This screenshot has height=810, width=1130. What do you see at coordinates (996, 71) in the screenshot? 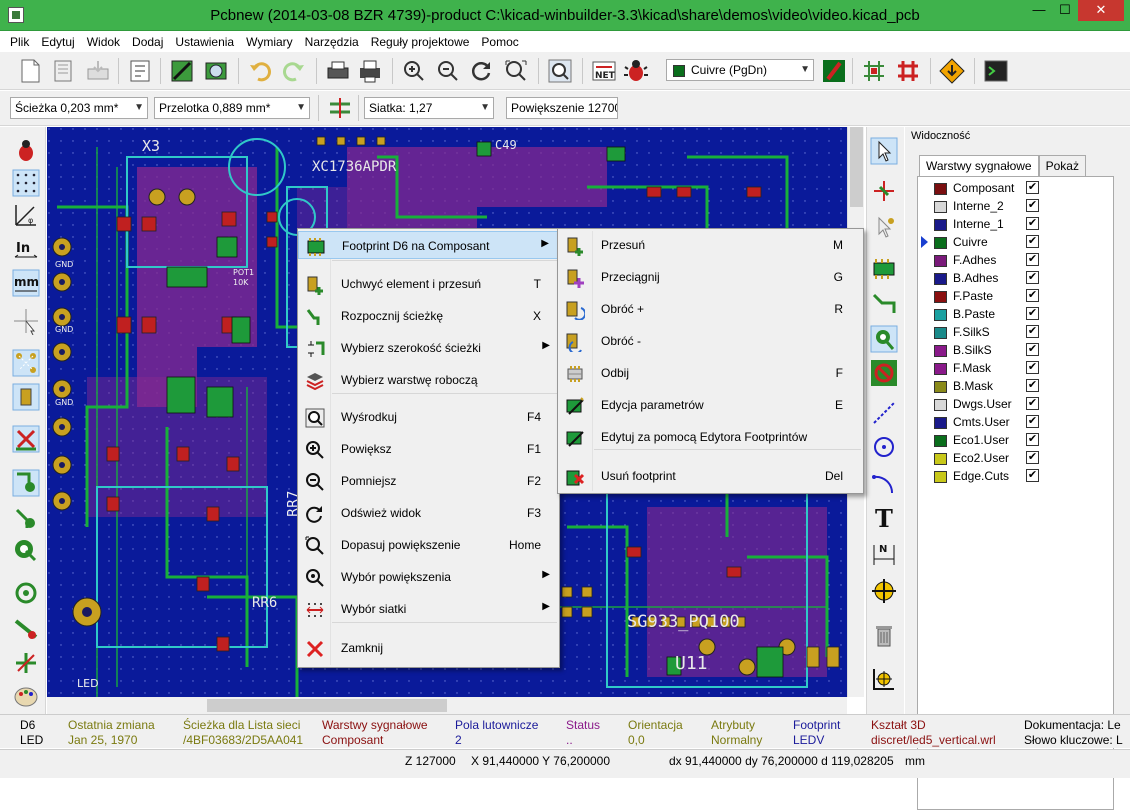
I see `scripting-console-icon` at bounding box center [996, 71].